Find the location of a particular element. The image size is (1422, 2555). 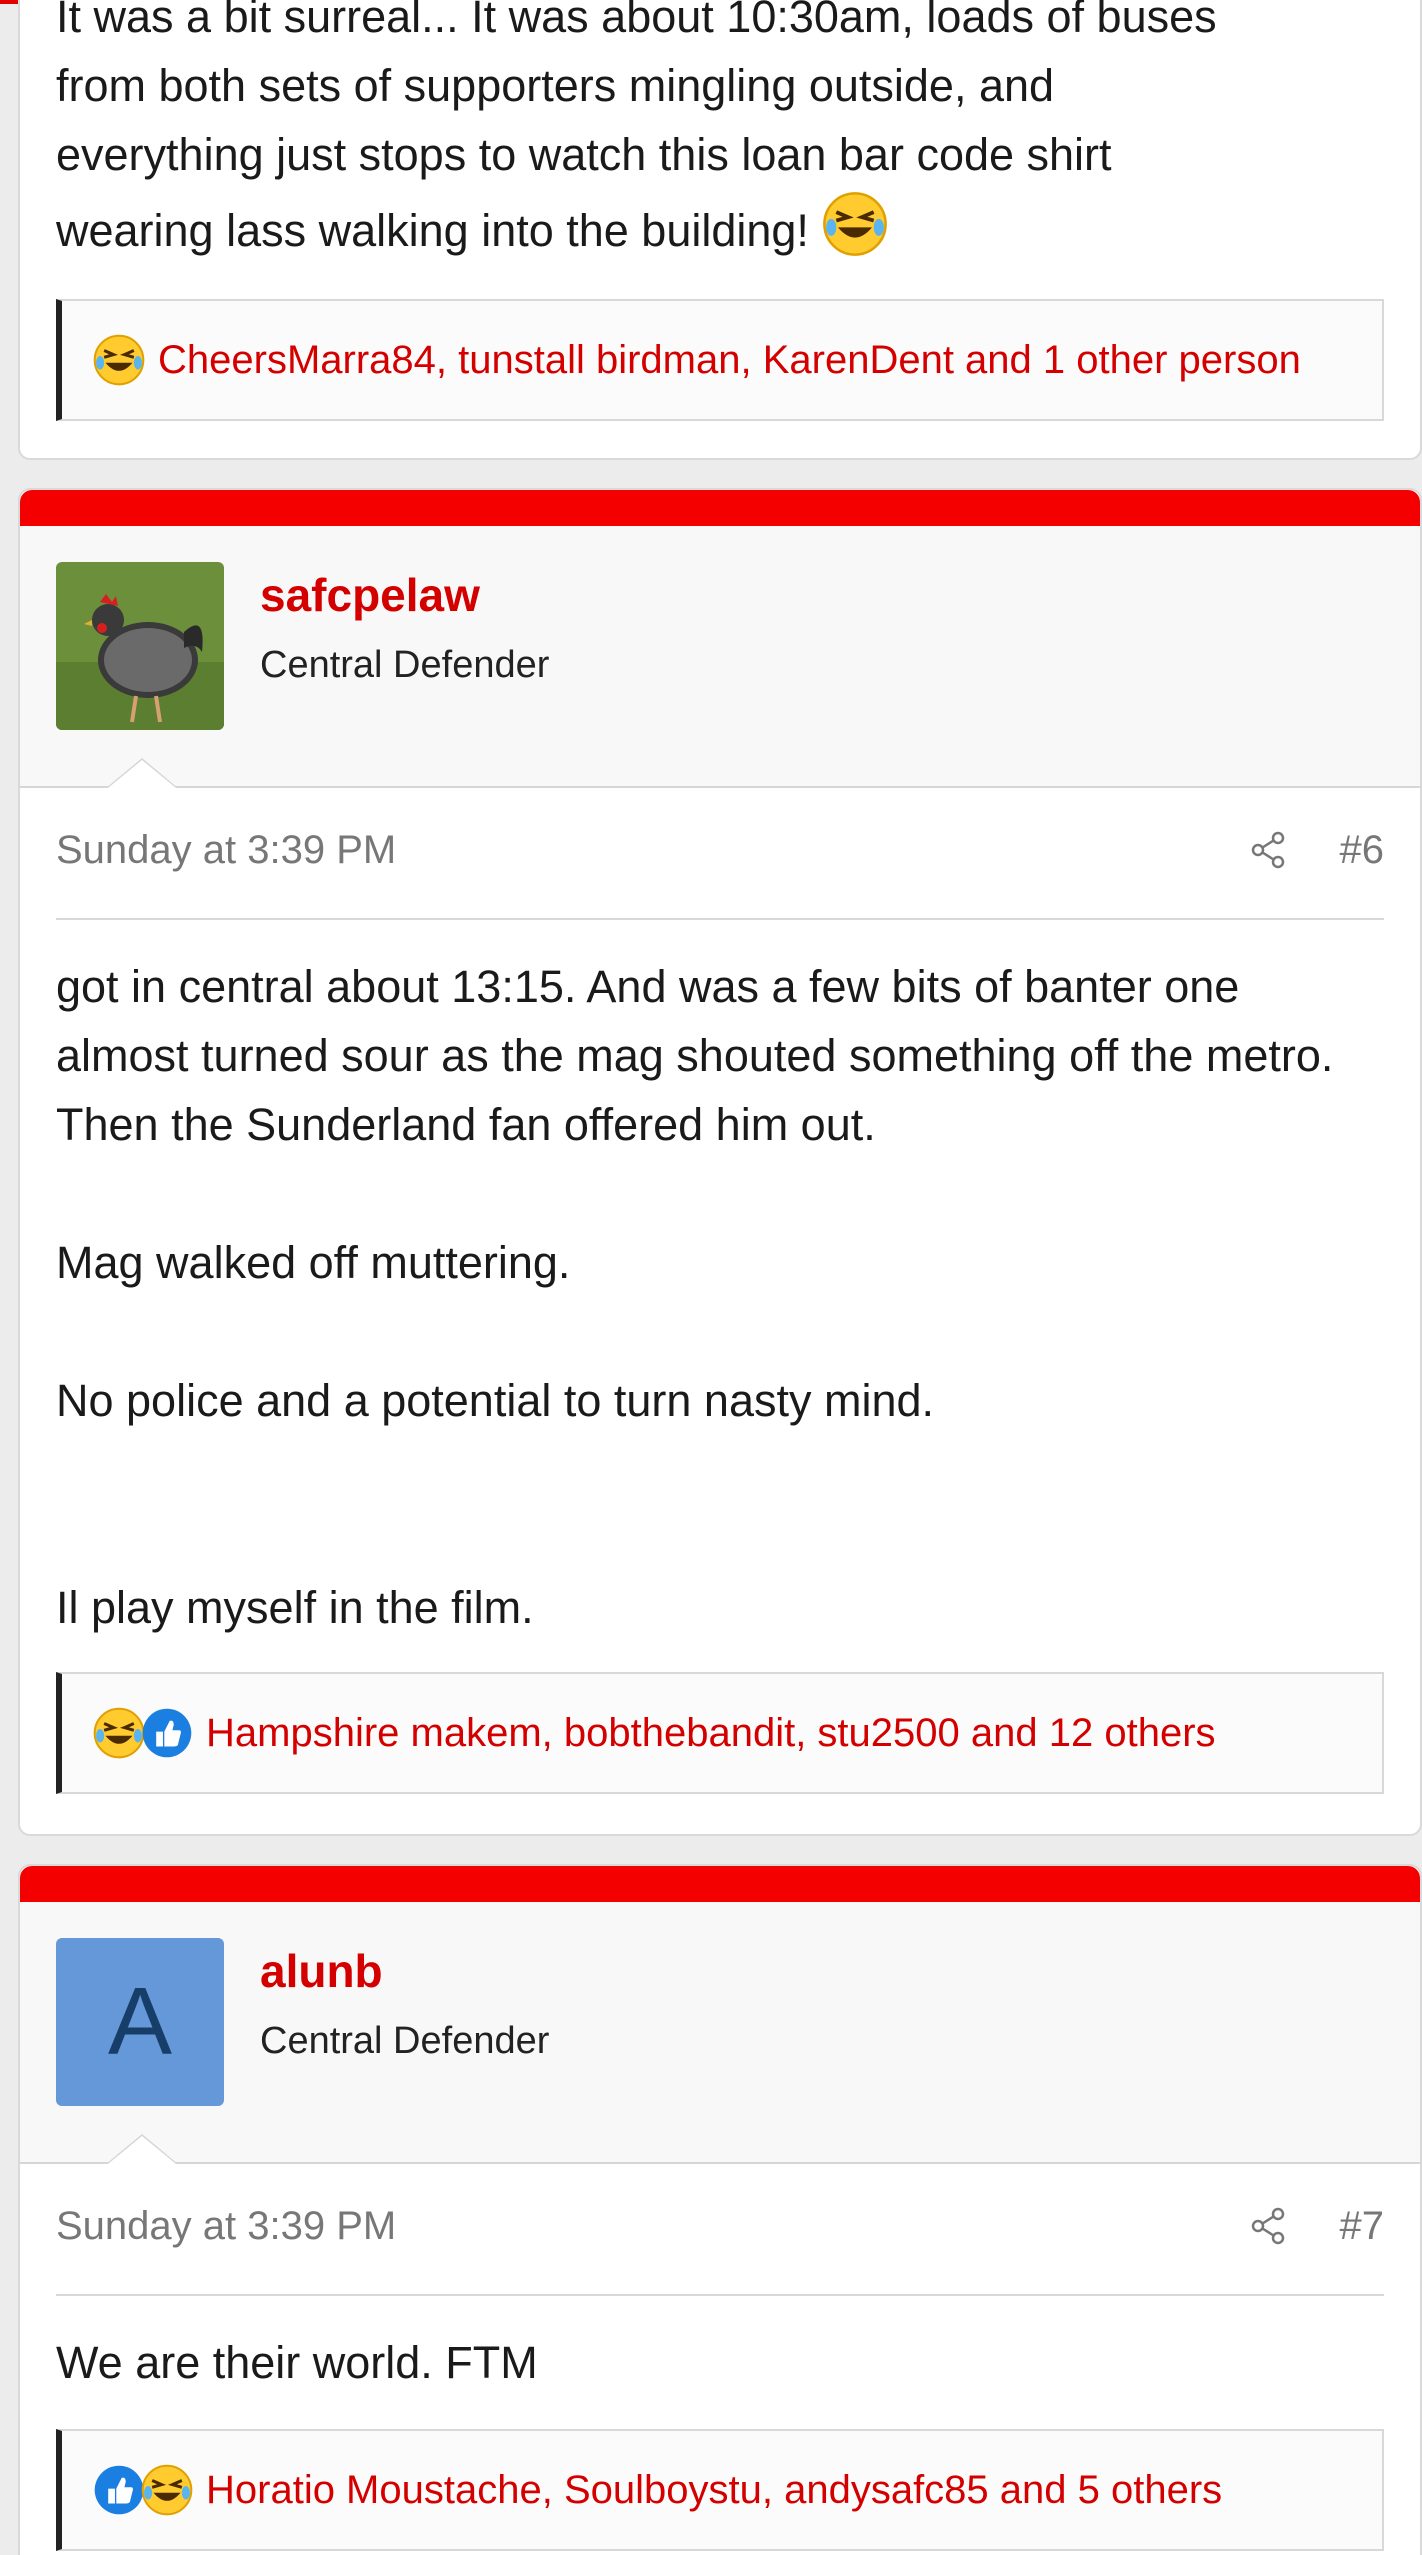

post-paragraph: Il play myself in the film. is located at coordinates (295, 1607).